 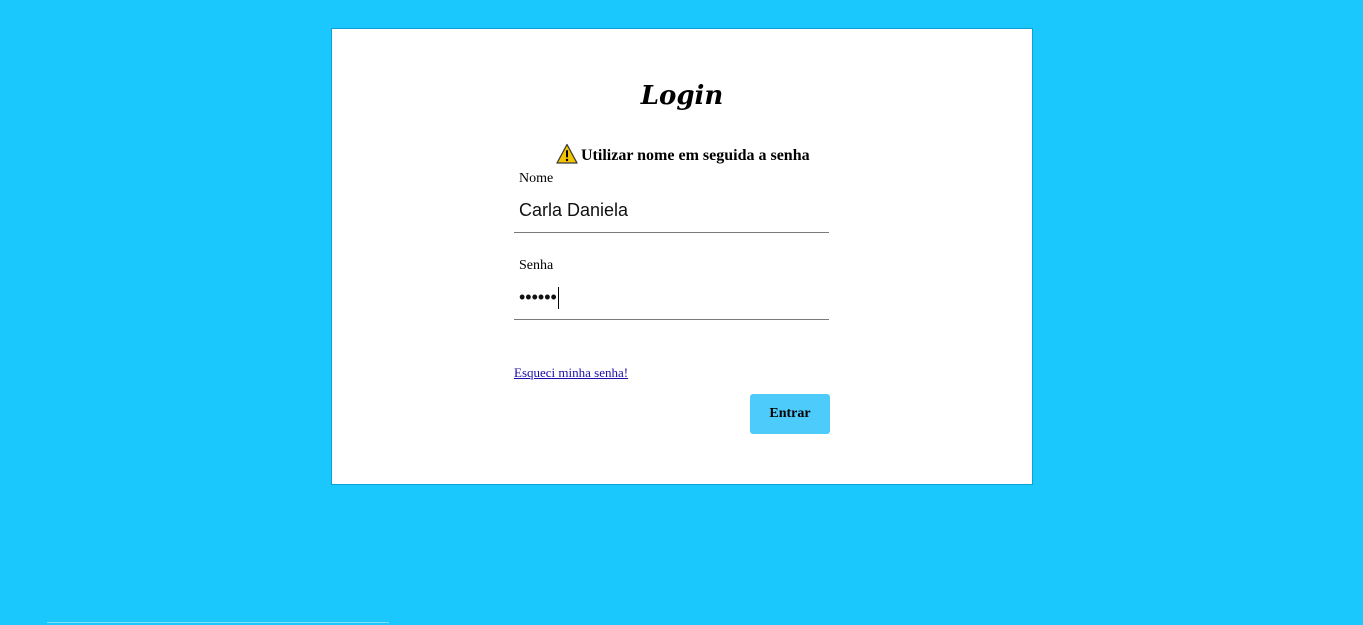 I want to click on nome-field: Nome Carla Daniela, so click(x=671, y=201).